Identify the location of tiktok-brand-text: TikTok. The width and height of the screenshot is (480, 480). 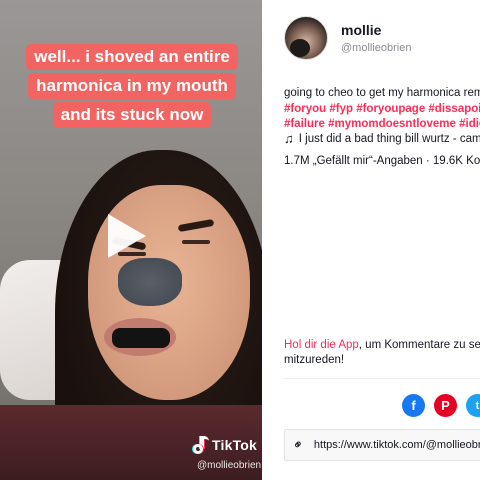
(235, 445).